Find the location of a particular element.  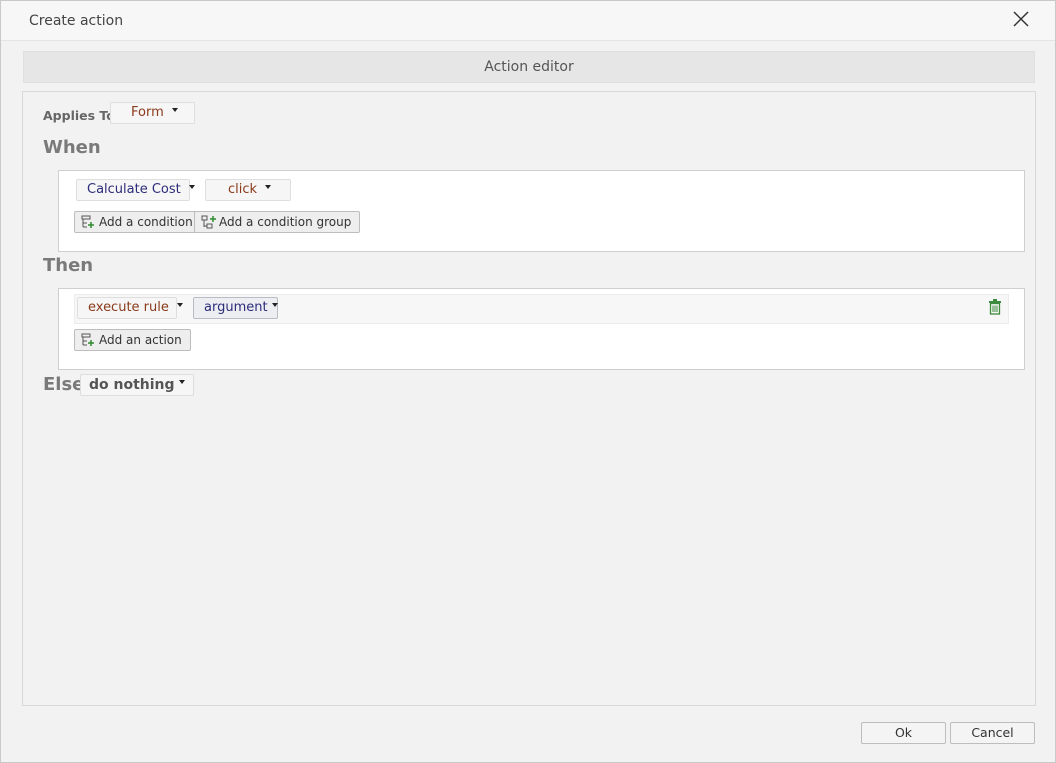

control-value: Calculate Cost is located at coordinates (134, 189).